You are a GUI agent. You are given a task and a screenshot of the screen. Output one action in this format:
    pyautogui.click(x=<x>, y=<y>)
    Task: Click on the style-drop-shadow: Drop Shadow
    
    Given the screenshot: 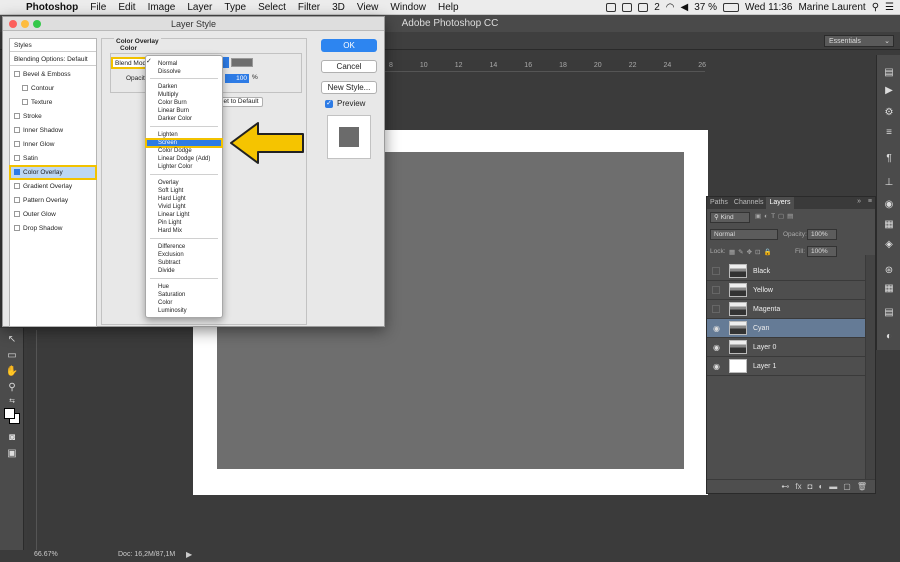 What is the action you would take?
    pyautogui.click(x=53, y=228)
    